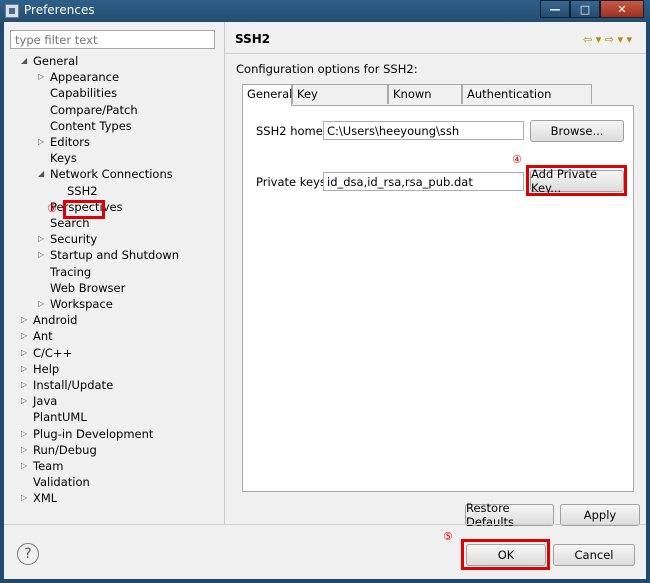 This screenshot has height=583, width=650. What do you see at coordinates (84, 93) in the screenshot?
I see `tree-item-label: Capabilities` at bounding box center [84, 93].